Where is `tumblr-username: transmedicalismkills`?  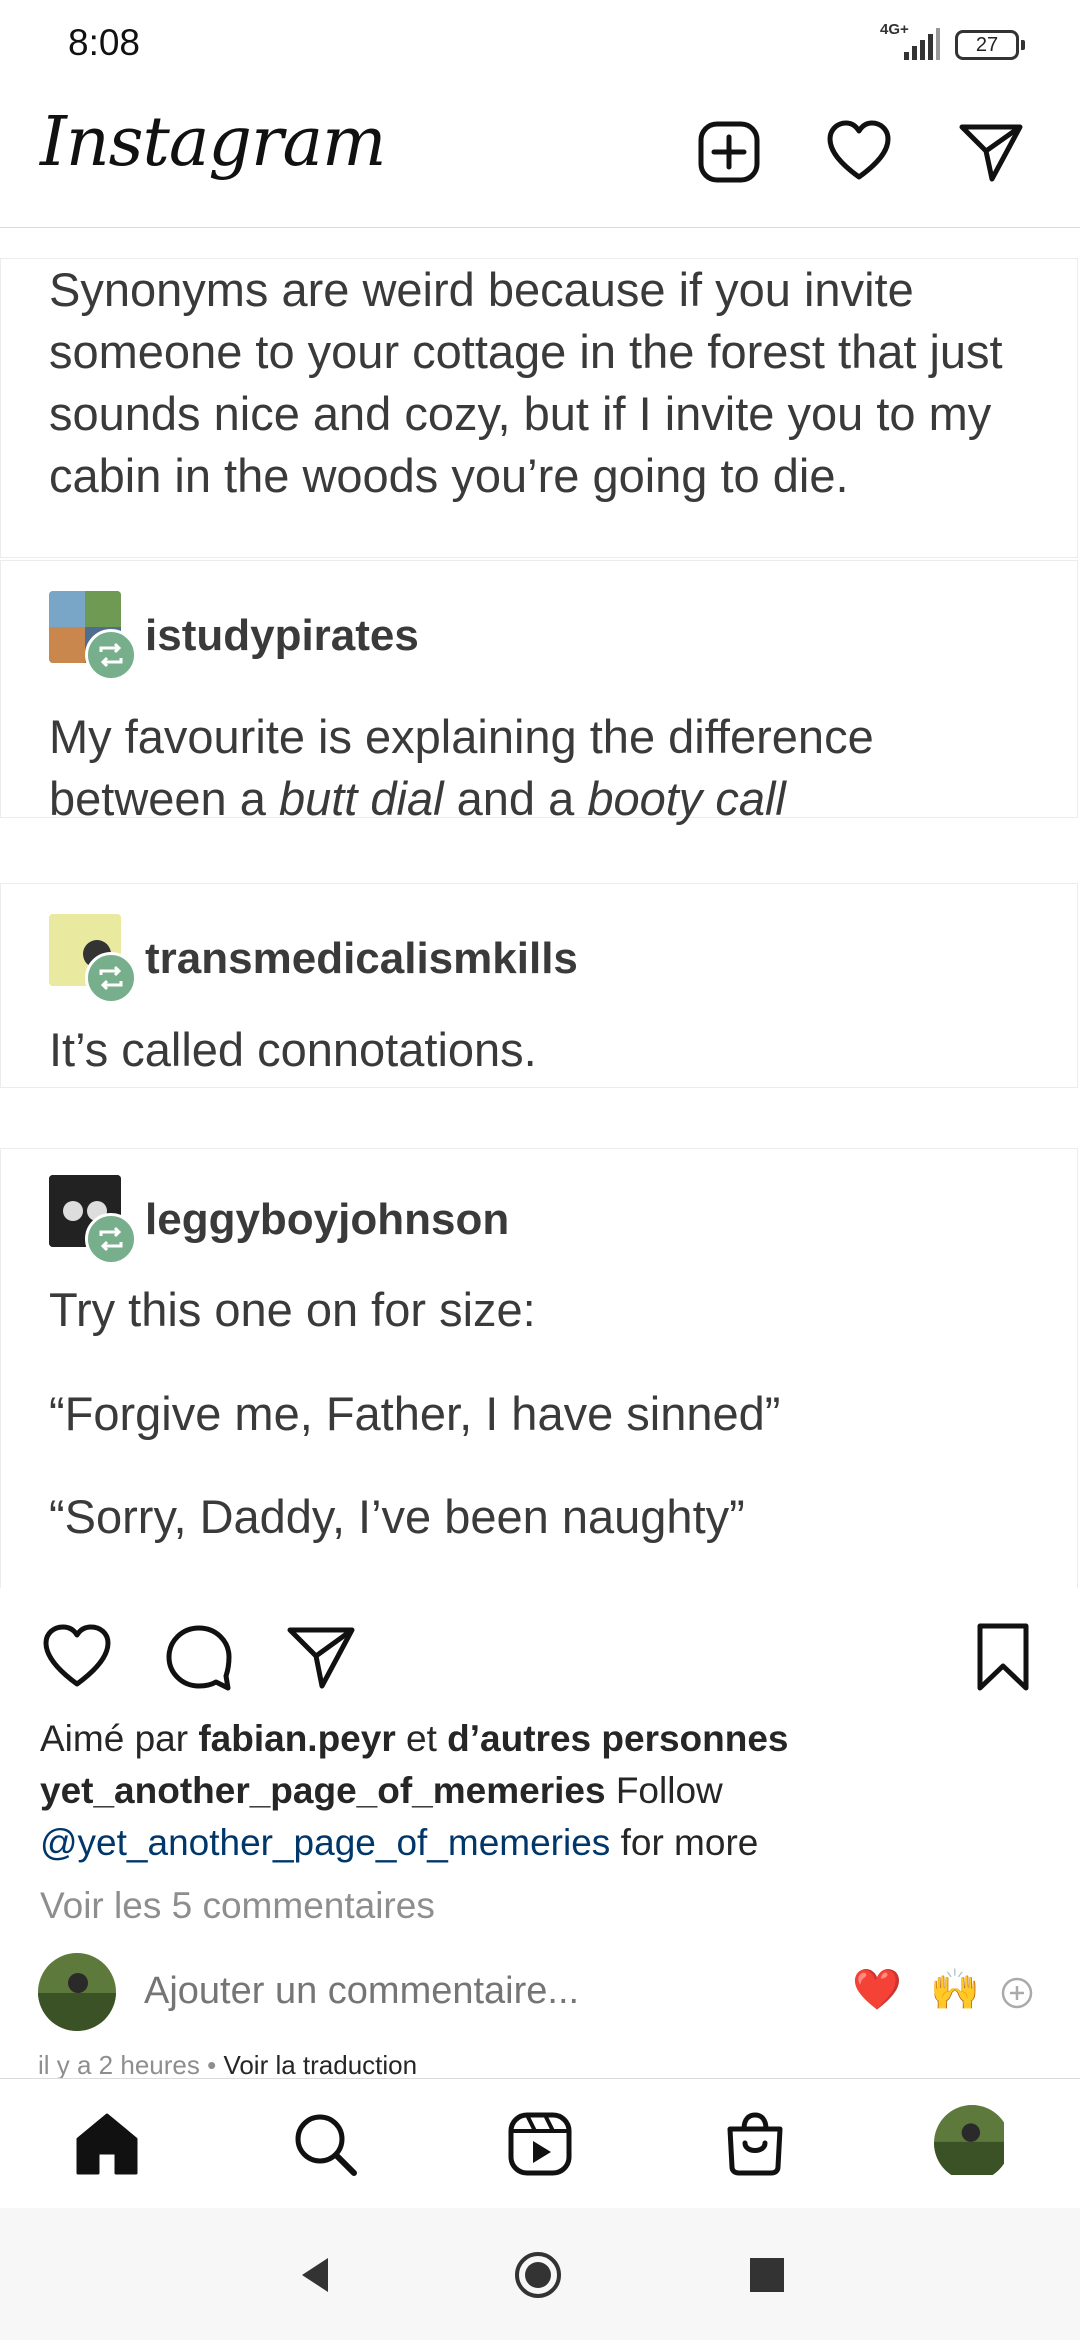 tumblr-username: transmedicalismkills is located at coordinates (361, 958).